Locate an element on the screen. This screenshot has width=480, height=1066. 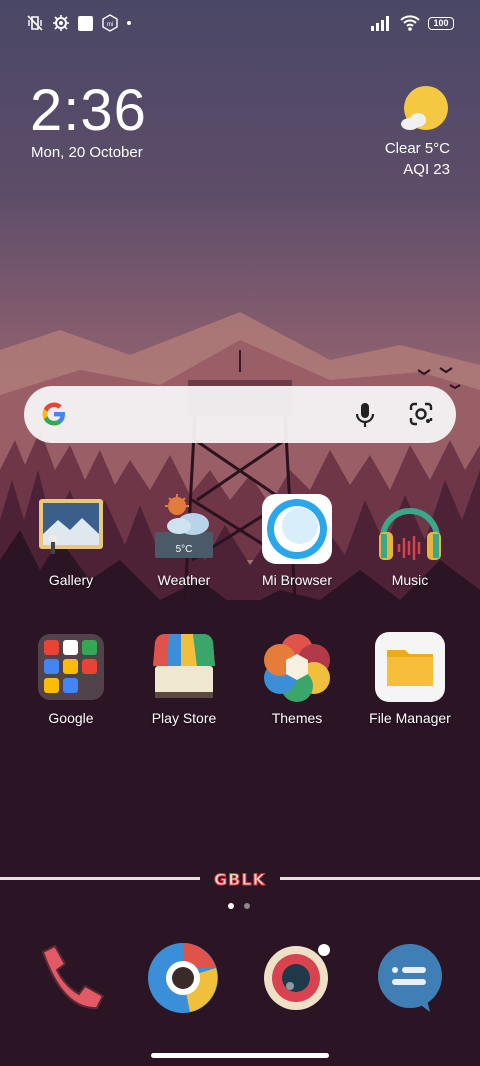
dock-camera is located at coordinates (300, 978).